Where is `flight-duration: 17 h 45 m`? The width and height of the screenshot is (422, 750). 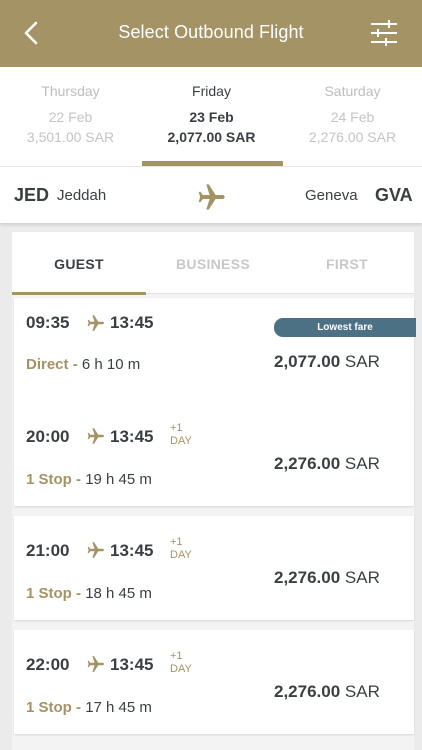
flight-duration: 17 h 45 m is located at coordinates (118, 707).